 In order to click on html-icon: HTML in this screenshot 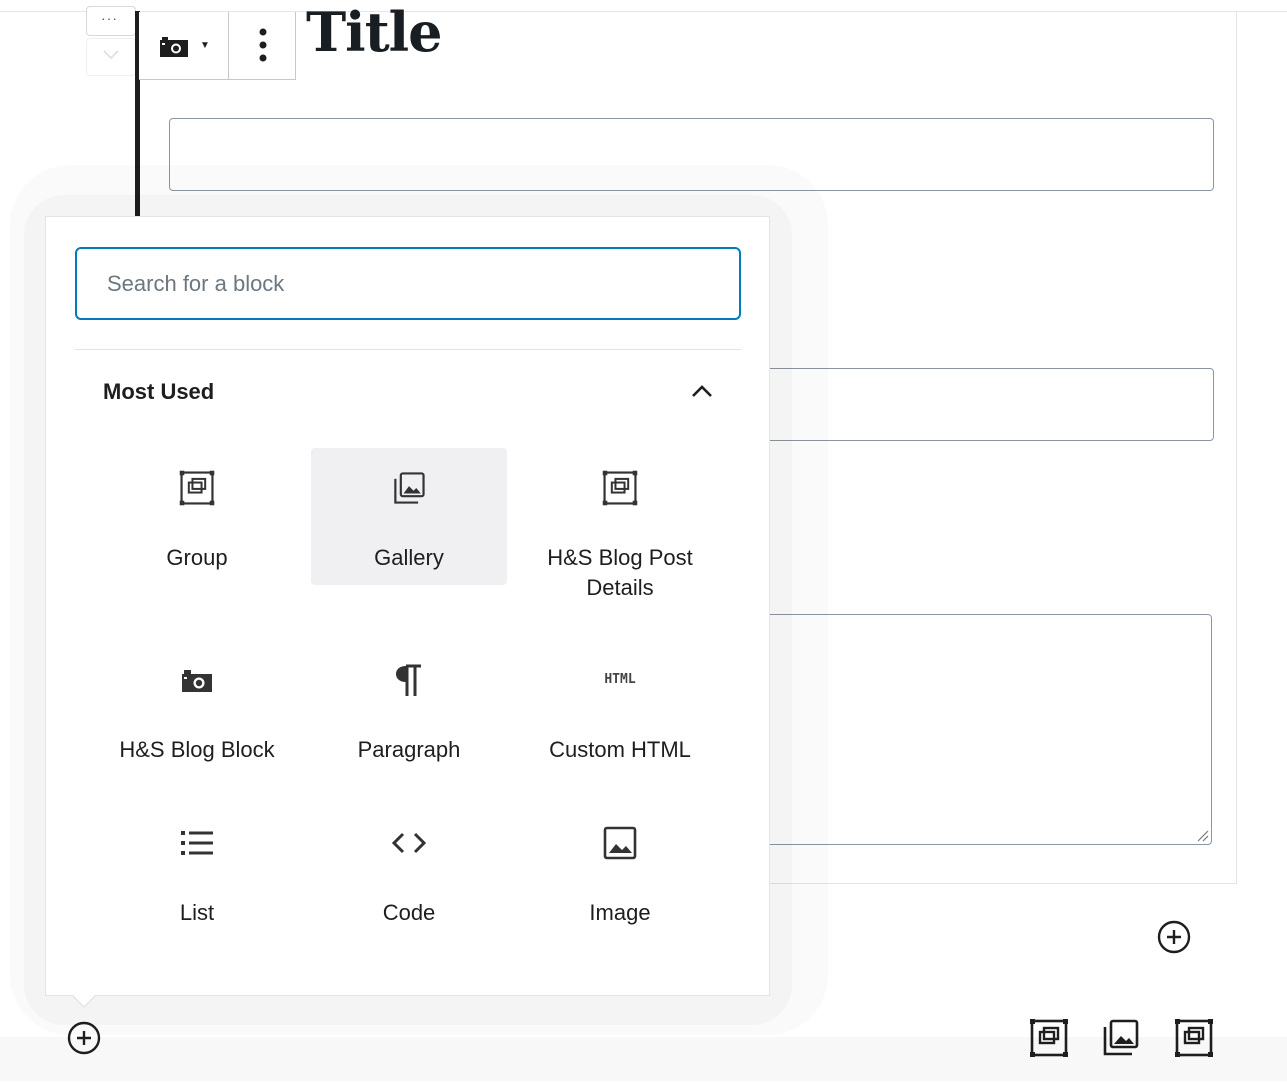, I will do `click(620, 680)`.